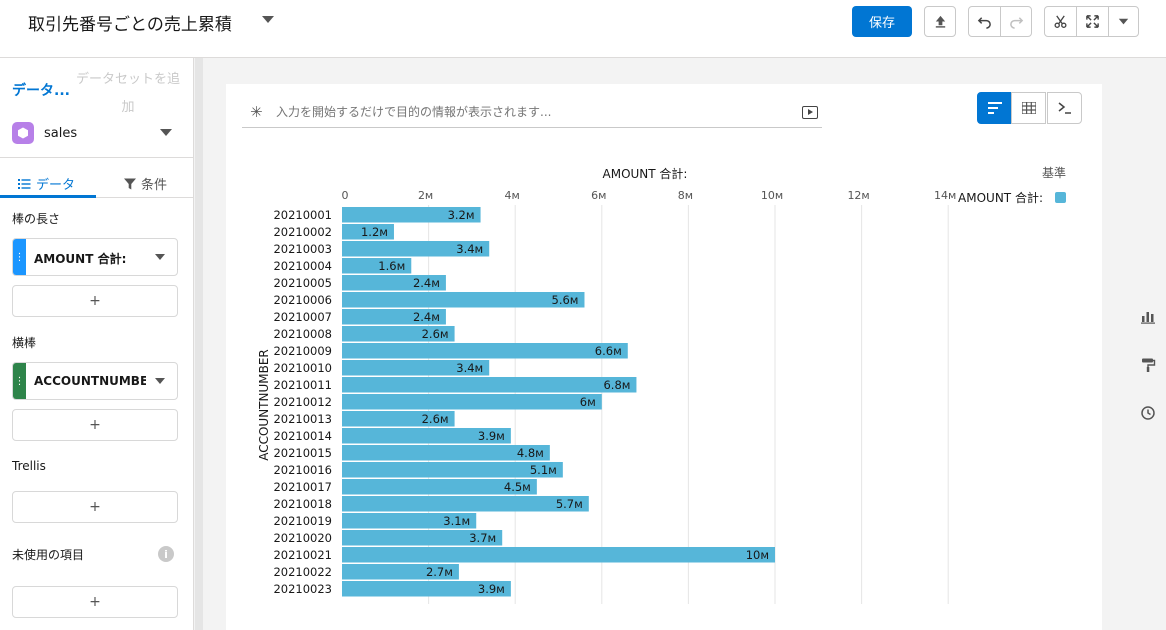 The height and width of the screenshot is (630, 1166). What do you see at coordinates (264, 405) in the screenshot?
I see `y-axis-title: ACCOUNTNUMBER` at bounding box center [264, 405].